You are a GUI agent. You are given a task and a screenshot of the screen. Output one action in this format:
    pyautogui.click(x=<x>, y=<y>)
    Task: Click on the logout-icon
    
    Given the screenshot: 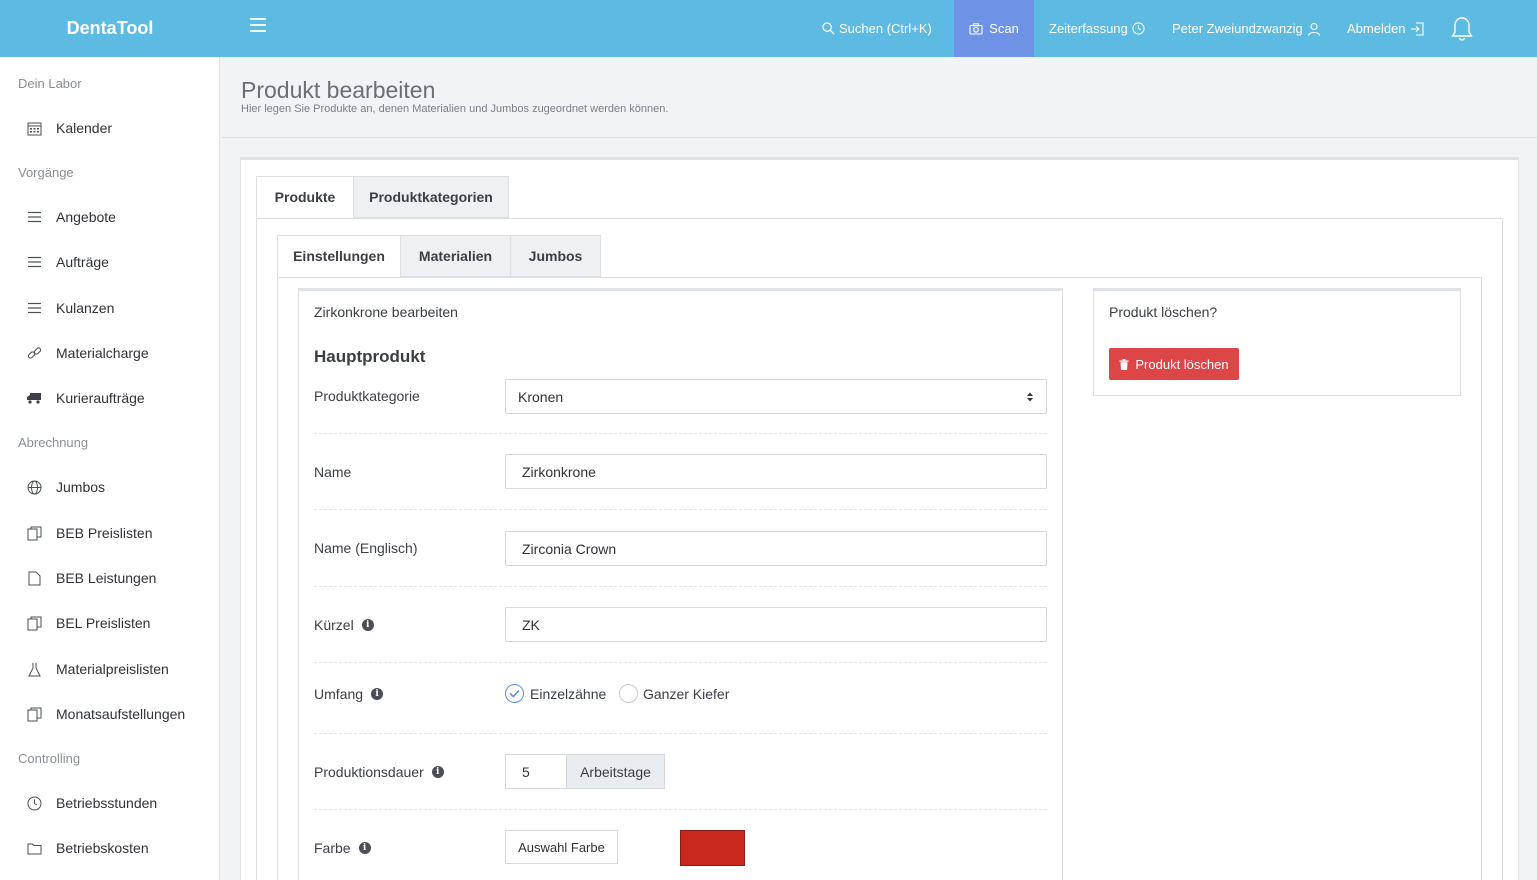 What is the action you would take?
    pyautogui.click(x=1417, y=28)
    